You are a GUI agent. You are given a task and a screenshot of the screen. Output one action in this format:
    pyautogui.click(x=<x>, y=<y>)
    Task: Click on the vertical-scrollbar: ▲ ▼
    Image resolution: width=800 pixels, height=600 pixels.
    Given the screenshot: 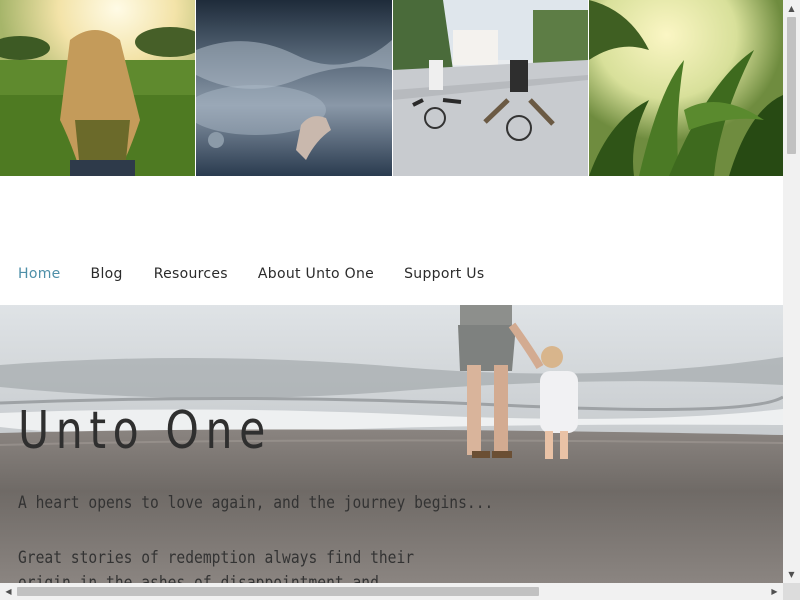 What is the action you would take?
    pyautogui.click(x=791, y=291)
    